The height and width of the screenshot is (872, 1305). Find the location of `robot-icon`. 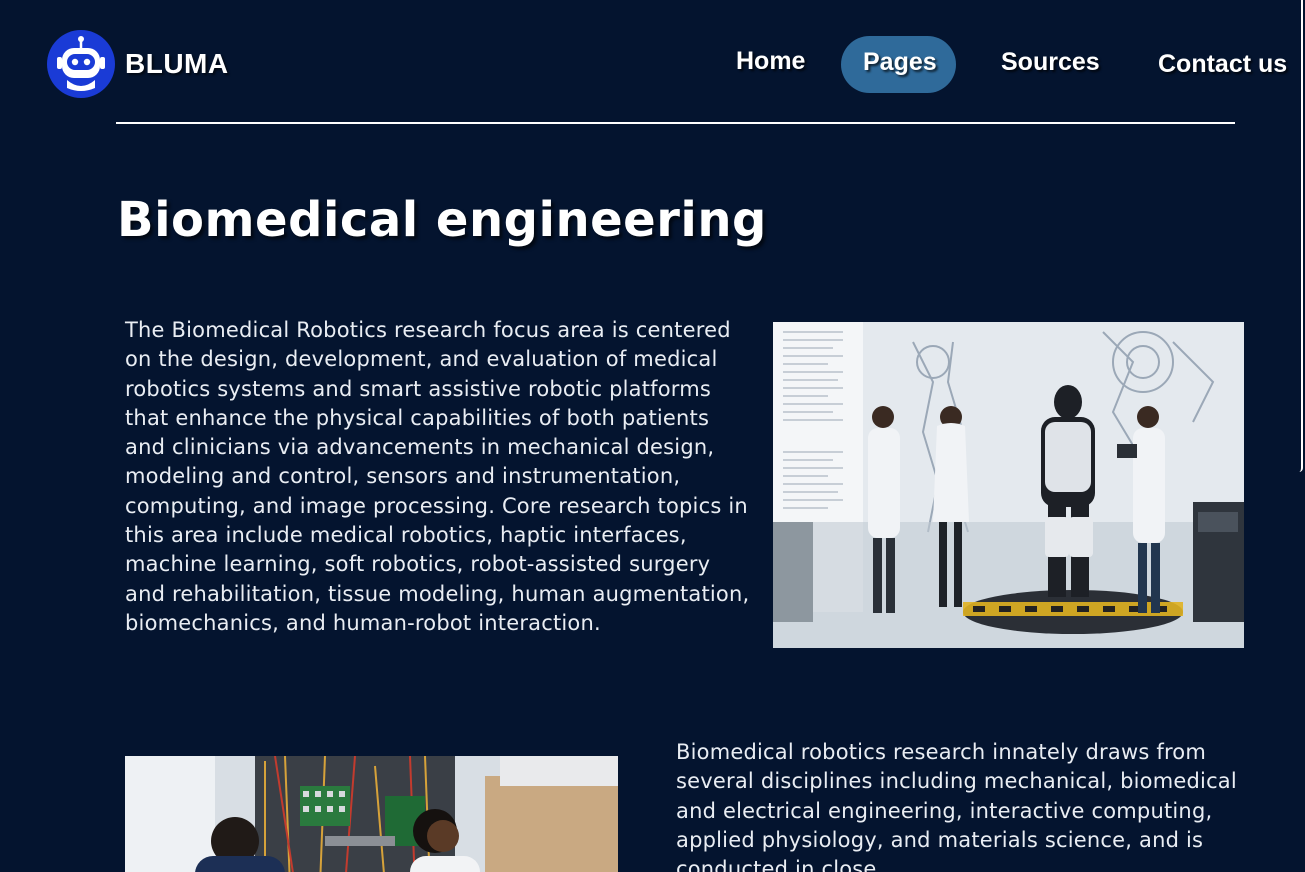

robot-icon is located at coordinates (81, 64).